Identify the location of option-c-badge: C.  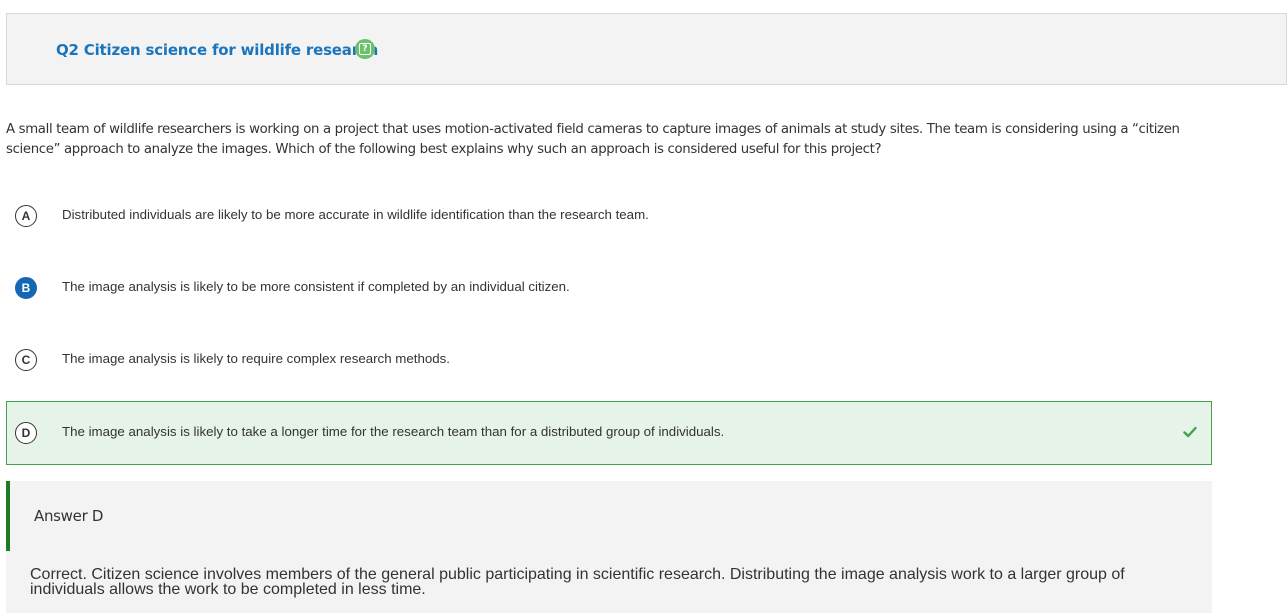
(26, 360).